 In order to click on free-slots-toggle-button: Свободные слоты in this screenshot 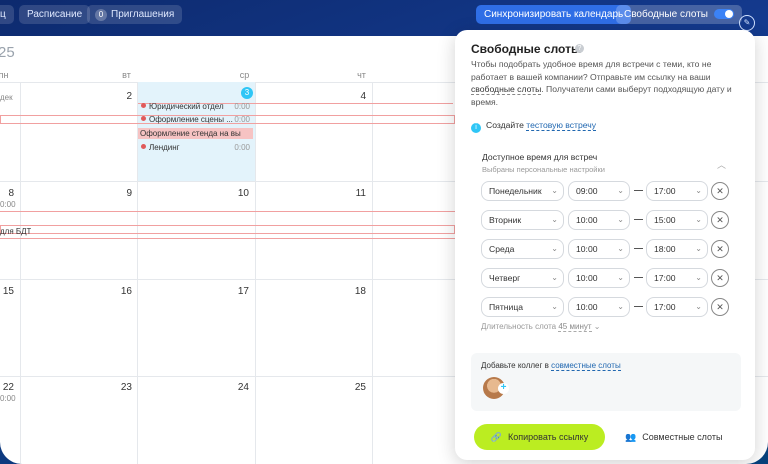, I will do `click(679, 14)`.